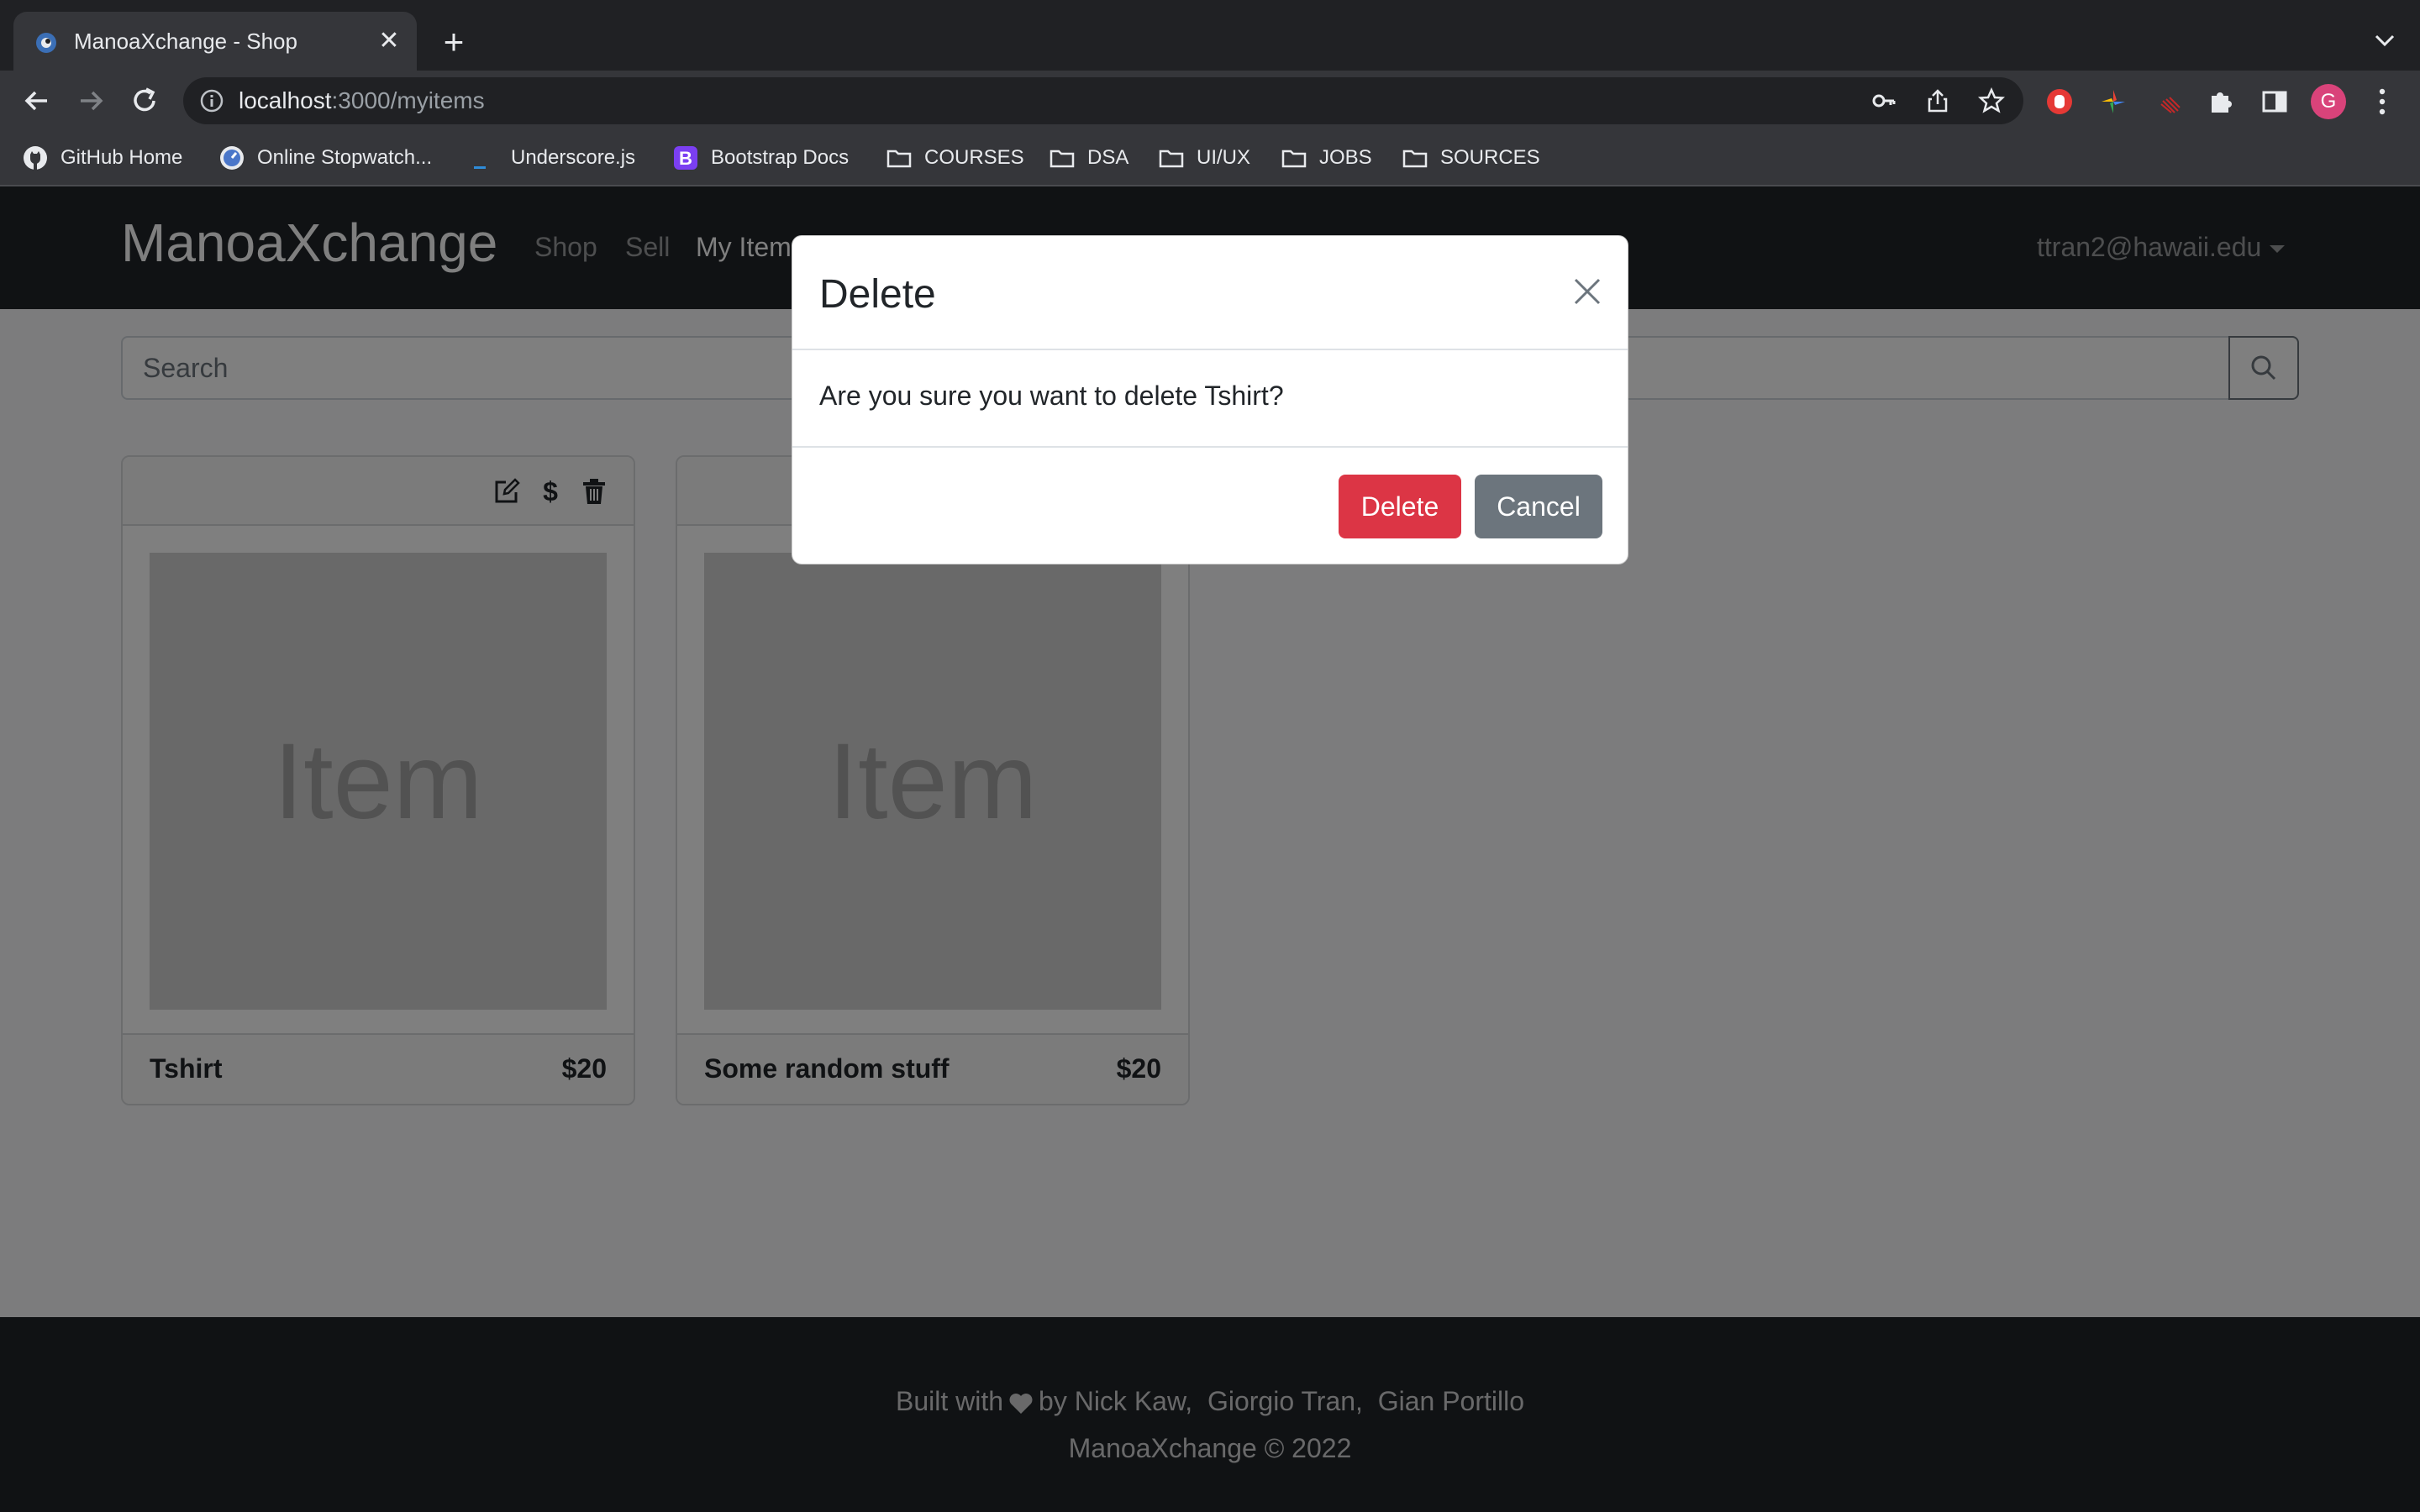 This screenshot has height=1512, width=2420. What do you see at coordinates (1400, 506) in the screenshot?
I see `delete-button: Delete` at bounding box center [1400, 506].